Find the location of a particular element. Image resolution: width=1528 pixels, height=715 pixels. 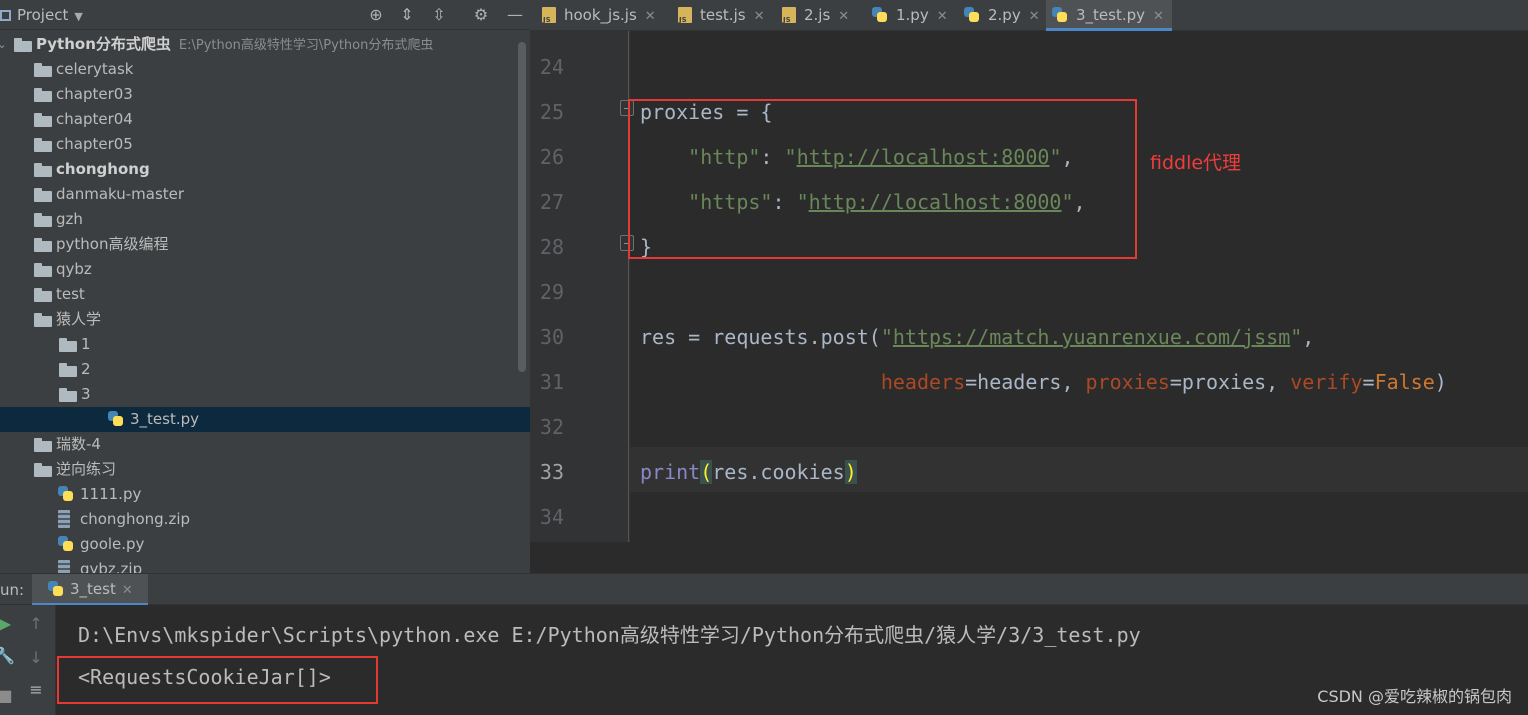

tree-file: qybz.zip is located at coordinates (265, 565).